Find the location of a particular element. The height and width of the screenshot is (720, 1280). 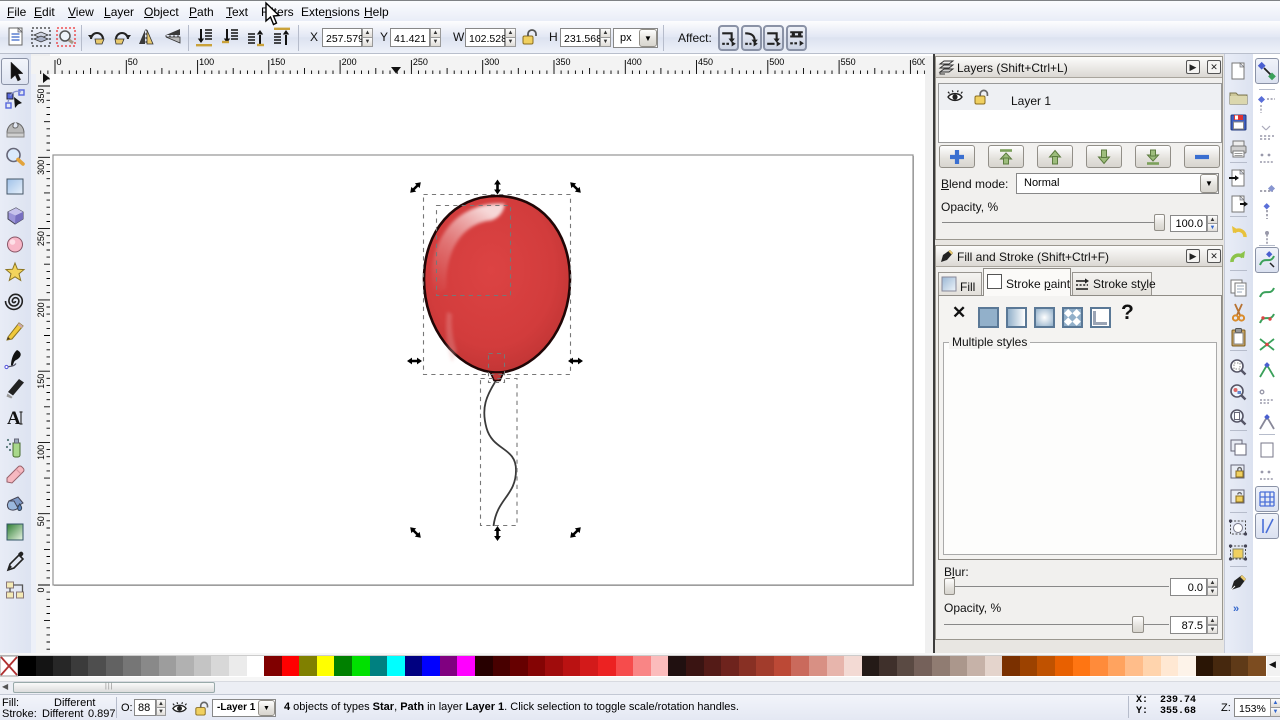

svg-text: 400 is located at coordinates (634, 62).